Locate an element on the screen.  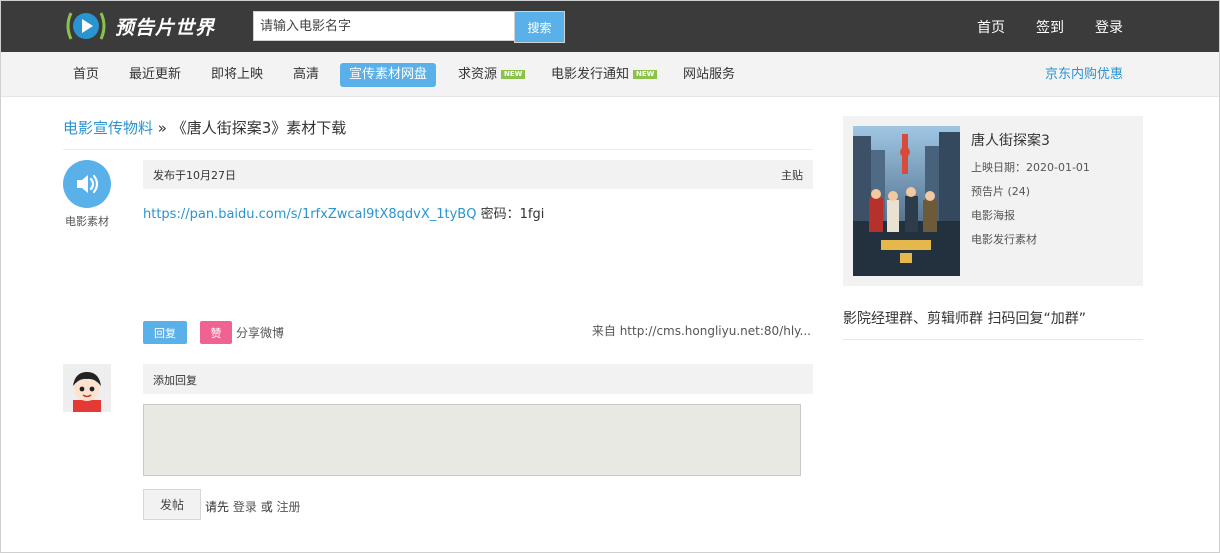
movie-release-date: 上映日期：2020-01-01 is located at coordinates (1030, 167).